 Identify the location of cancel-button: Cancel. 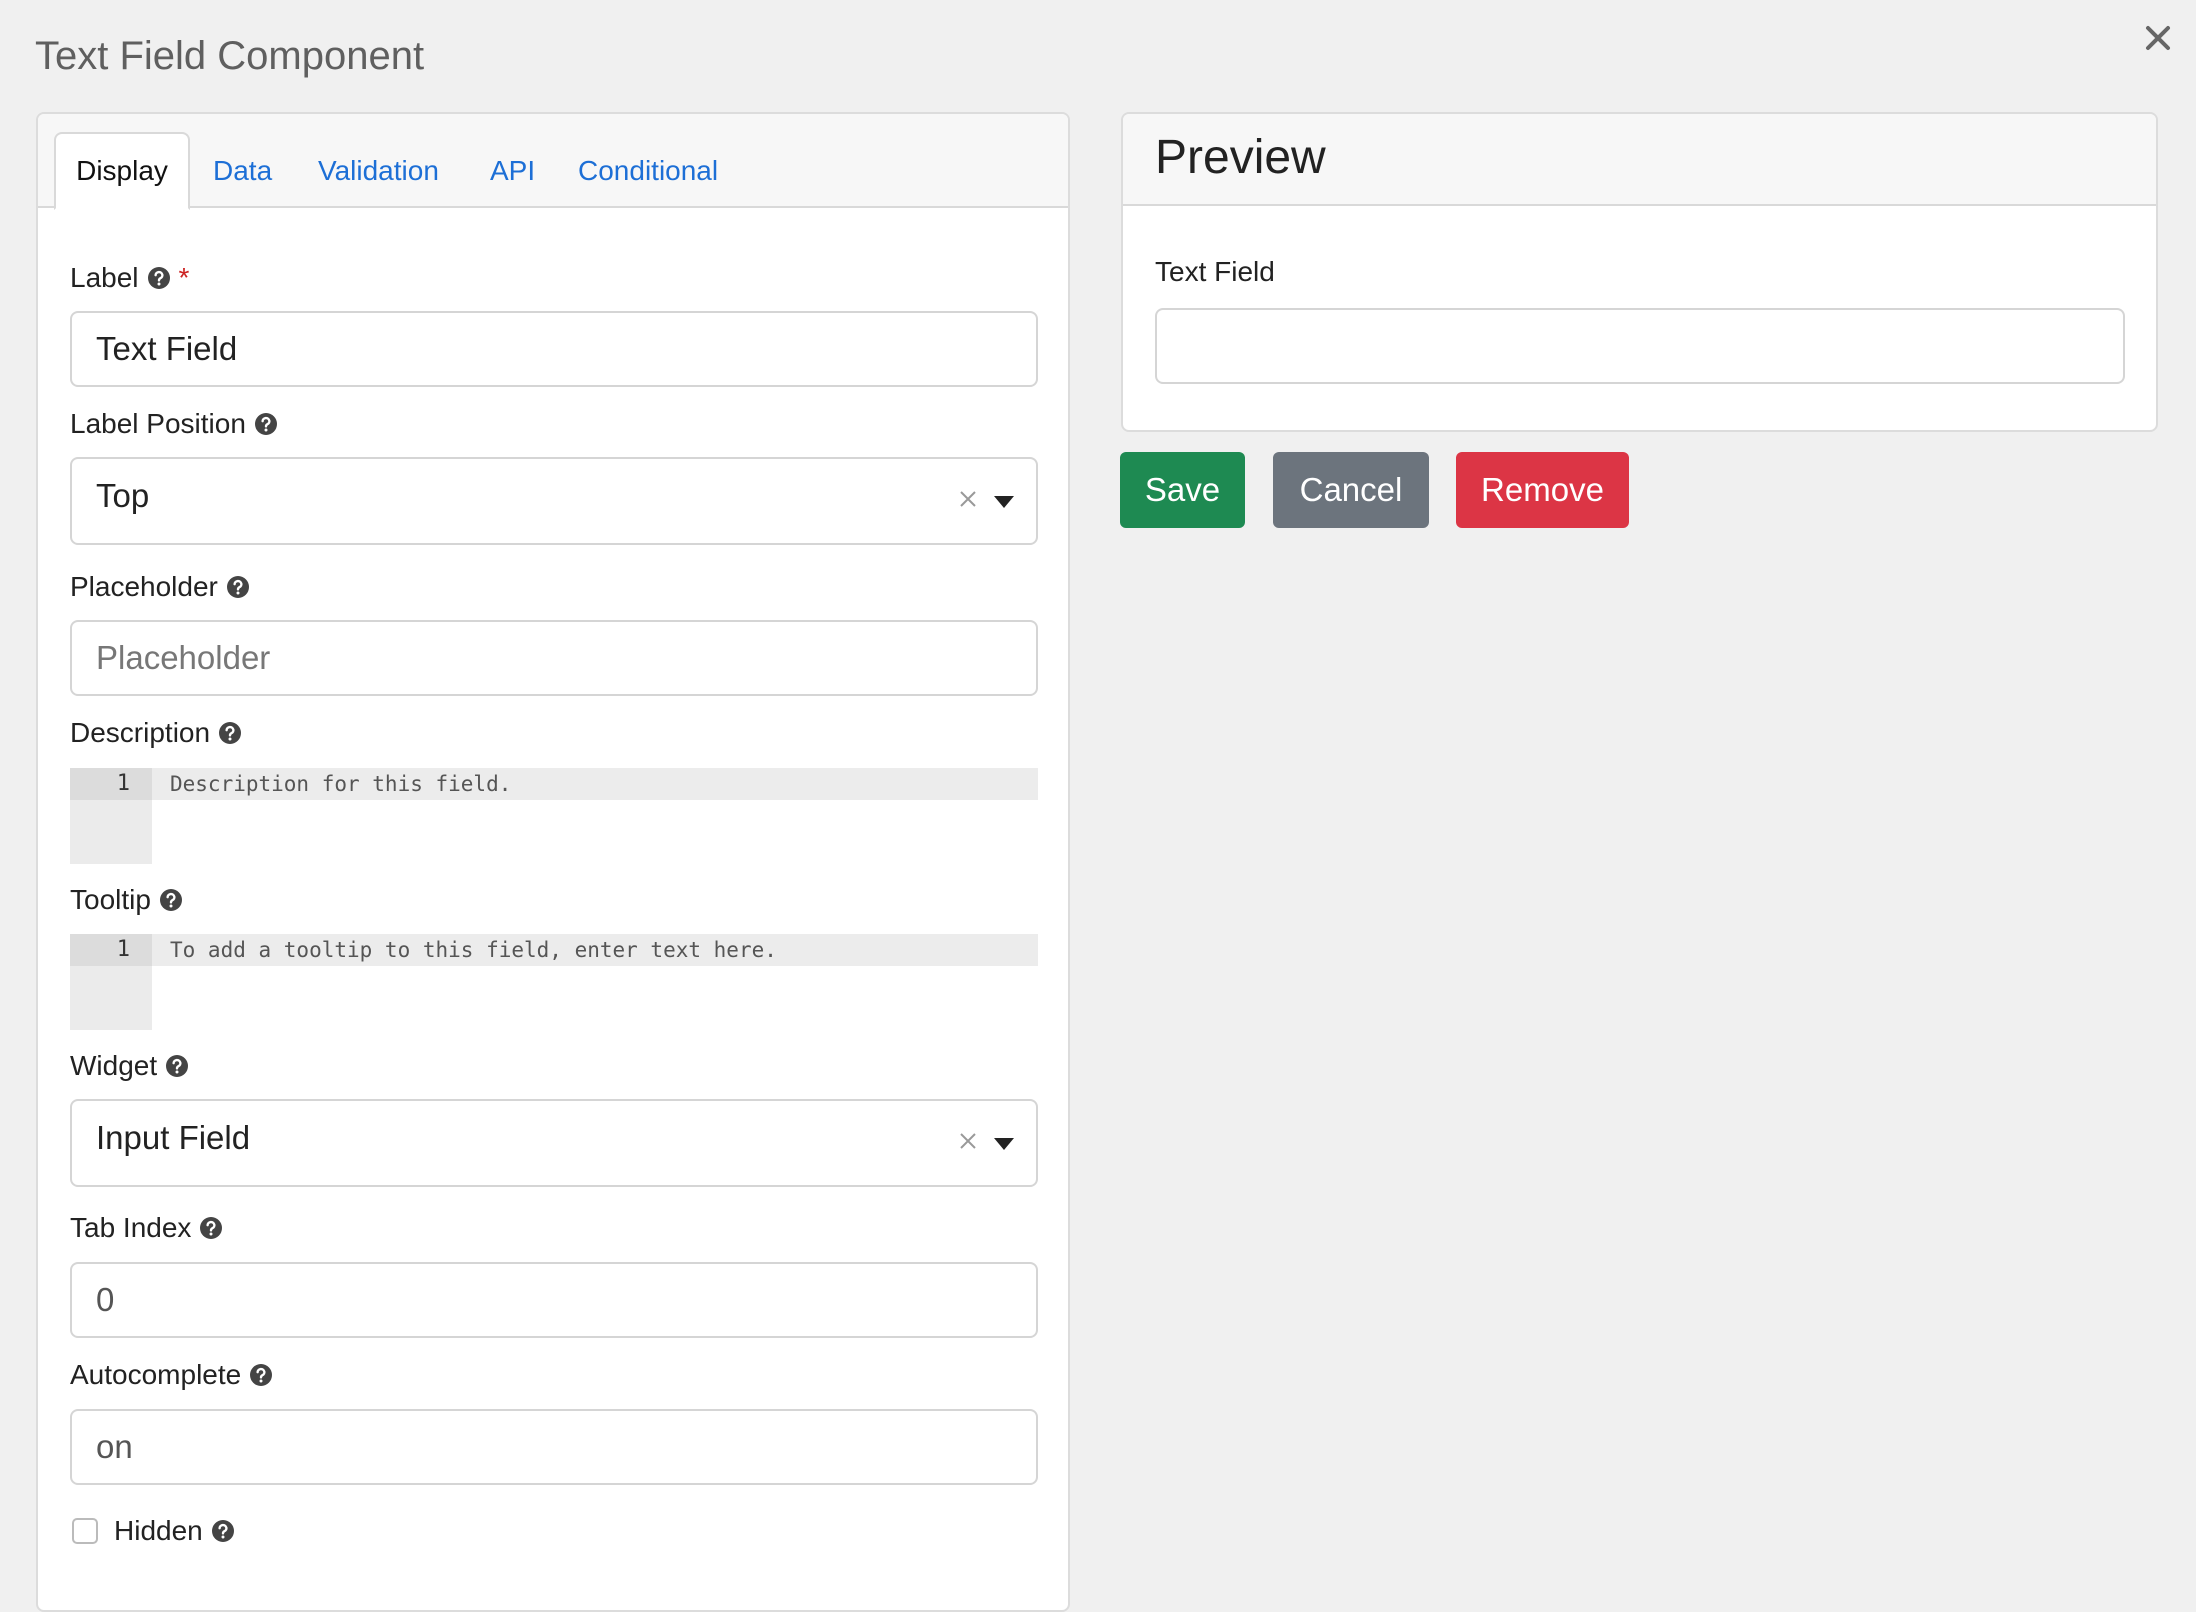
(1351, 490).